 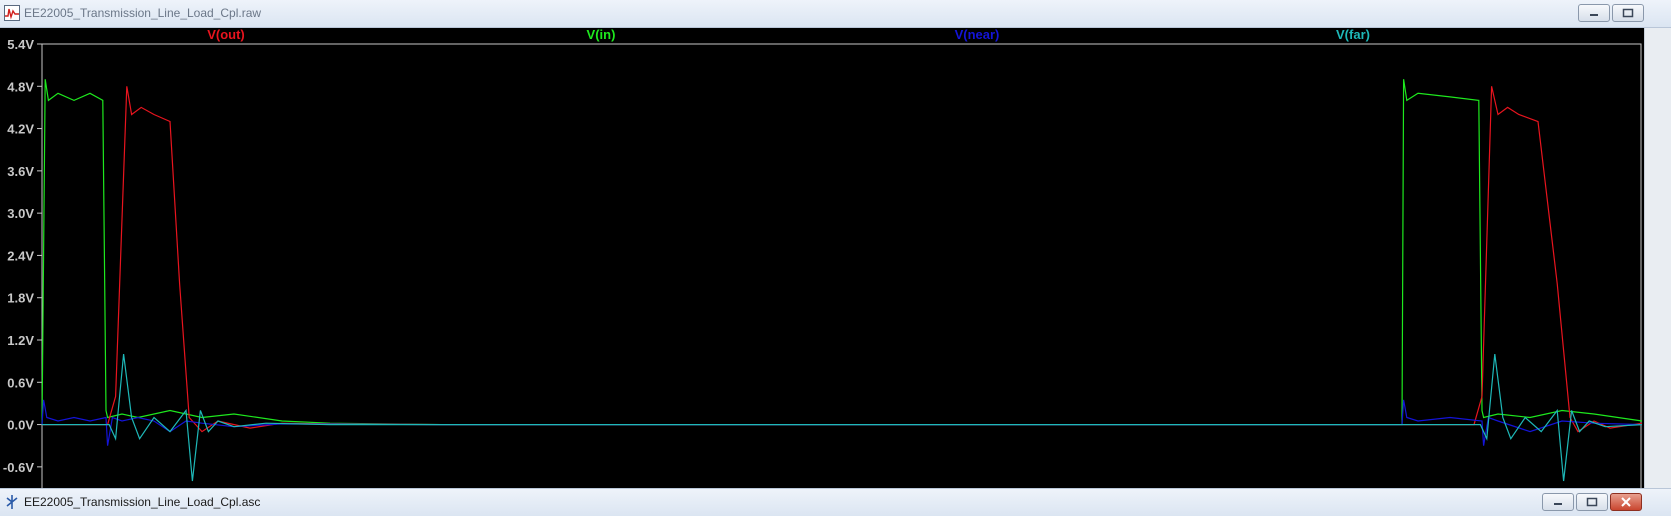 I want to click on maximize-button, so click(x=1628, y=13).